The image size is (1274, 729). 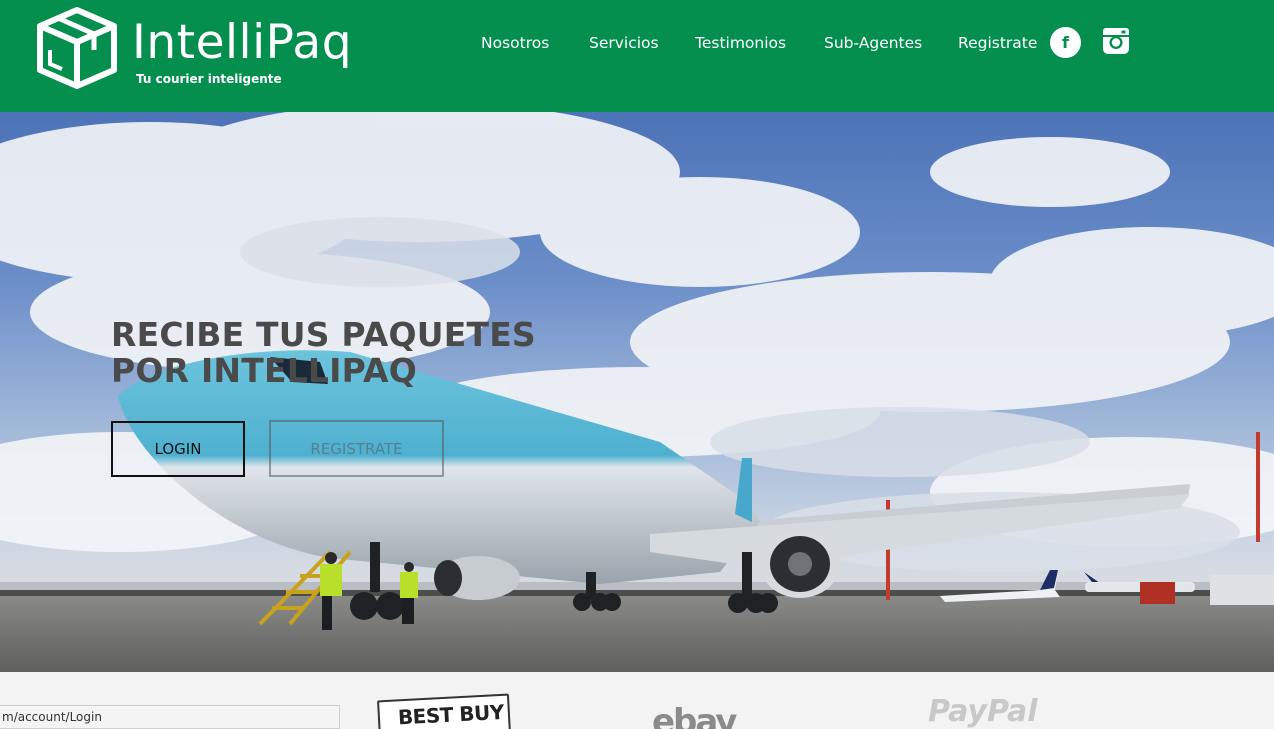 What do you see at coordinates (997, 43) in the screenshot?
I see `nav-item-registrate: Registrate` at bounding box center [997, 43].